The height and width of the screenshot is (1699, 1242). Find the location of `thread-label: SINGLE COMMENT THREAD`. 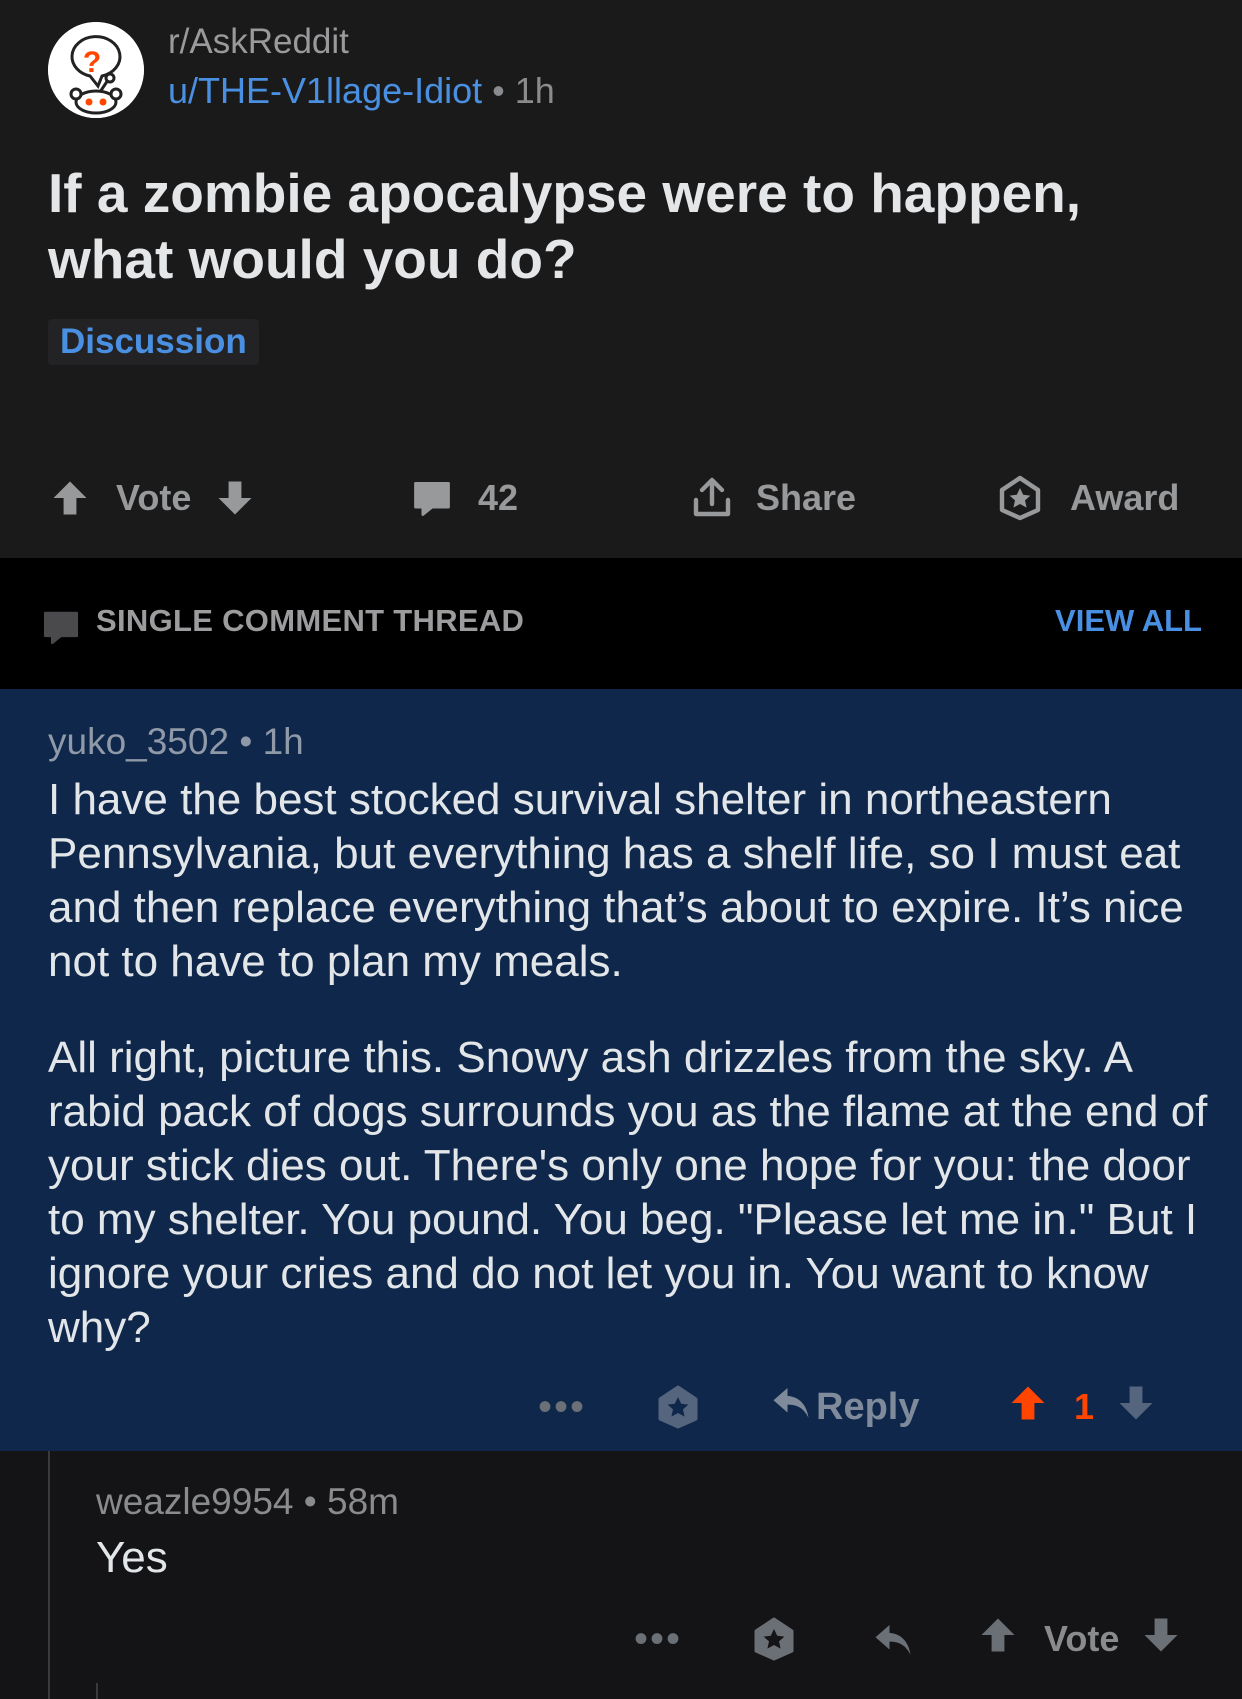

thread-label: SINGLE COMMENT THREAD is located at coordinates (310, 620).